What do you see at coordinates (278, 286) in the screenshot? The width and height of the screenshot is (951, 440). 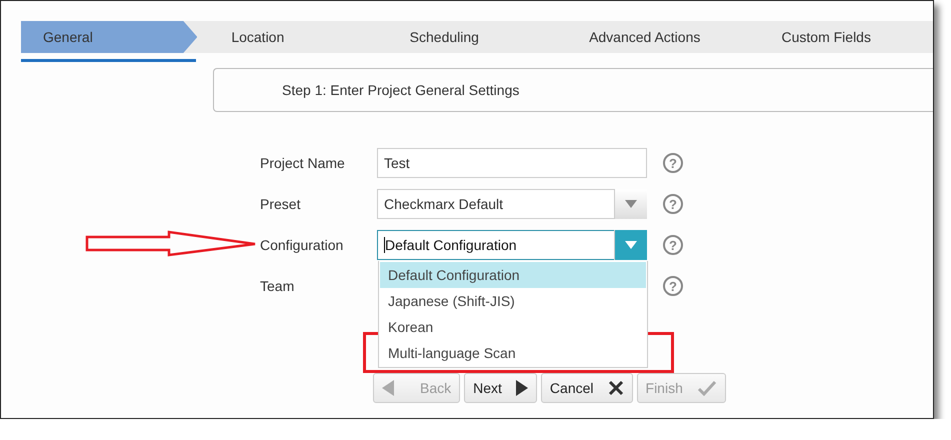 I see `field-label: Team` at bounding box center [278, 286].